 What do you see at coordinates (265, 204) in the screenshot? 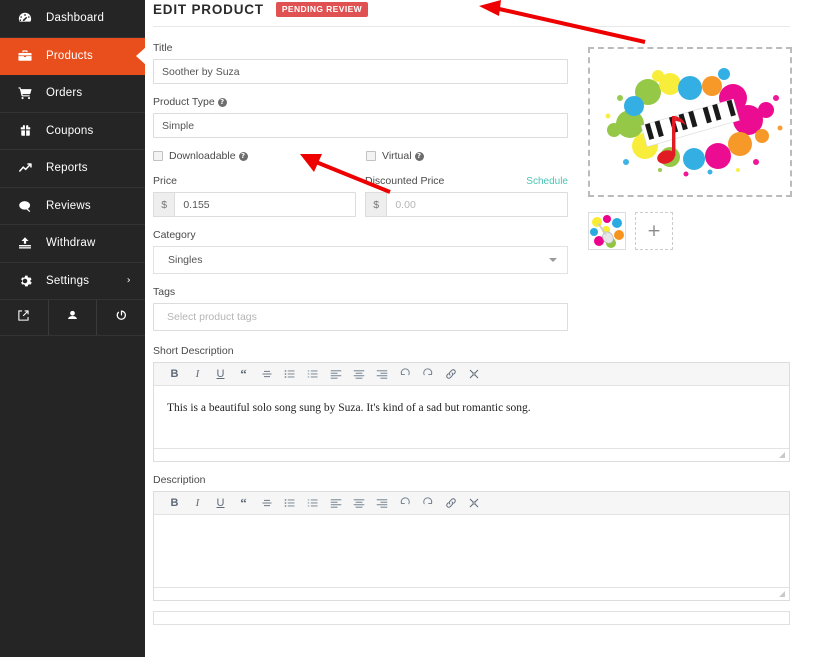
I see `price-input` at bounding box center [265, 204].